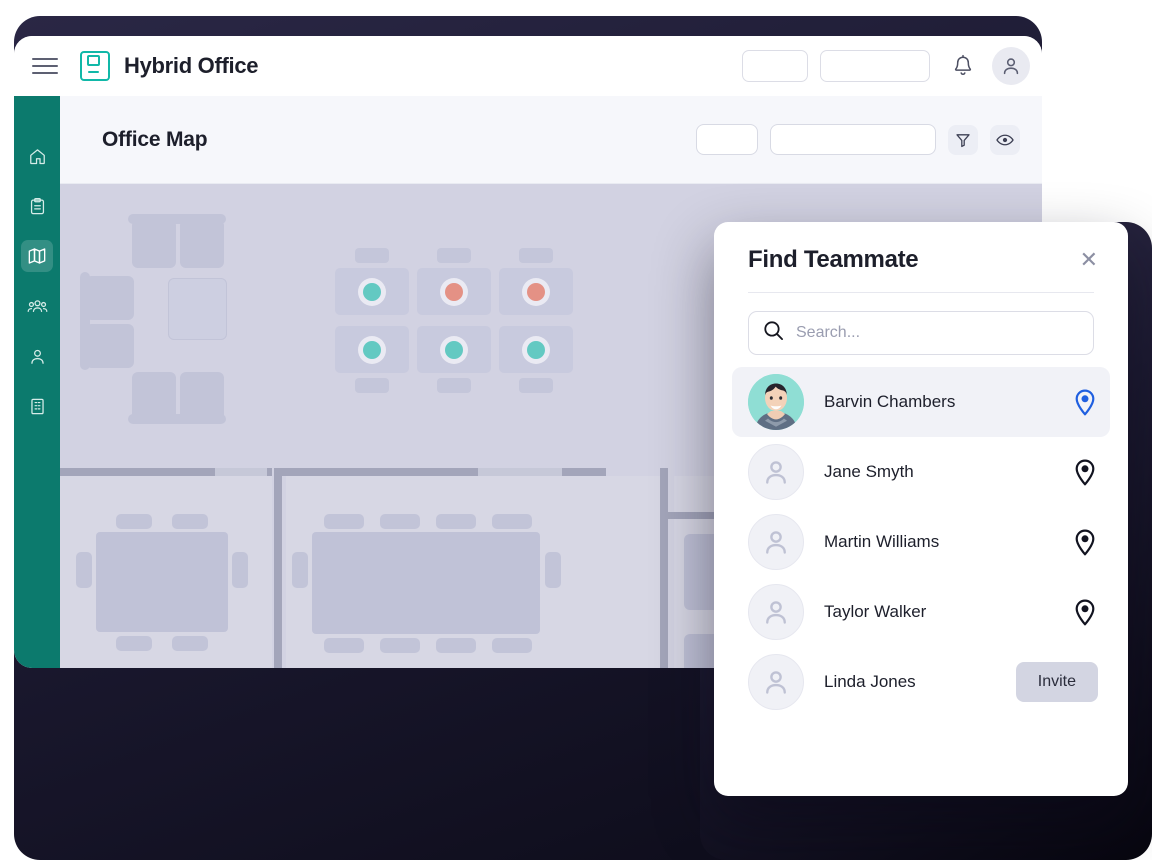 This screenshot has width=1152, height=860. I want to click on chair-a5, so click(84, 570).